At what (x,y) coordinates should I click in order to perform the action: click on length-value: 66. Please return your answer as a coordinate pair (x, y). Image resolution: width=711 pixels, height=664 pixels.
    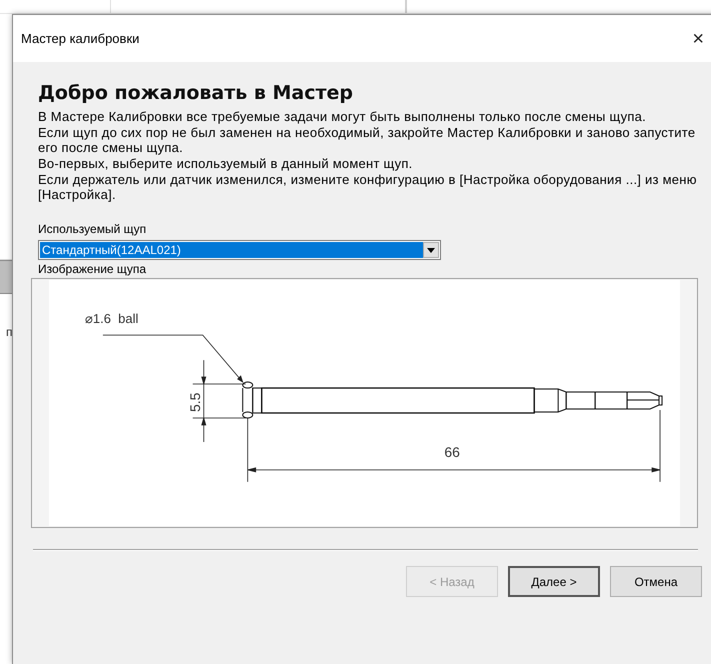
    Looking at the image, I should click on (452, 452).